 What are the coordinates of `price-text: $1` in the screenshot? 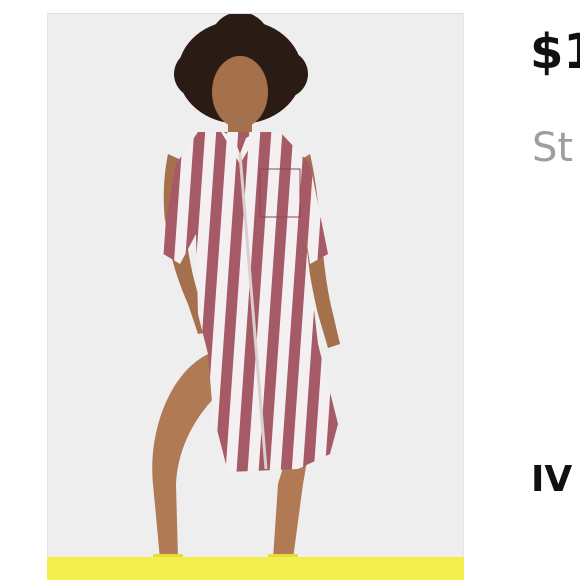 It's located at (555, 52).